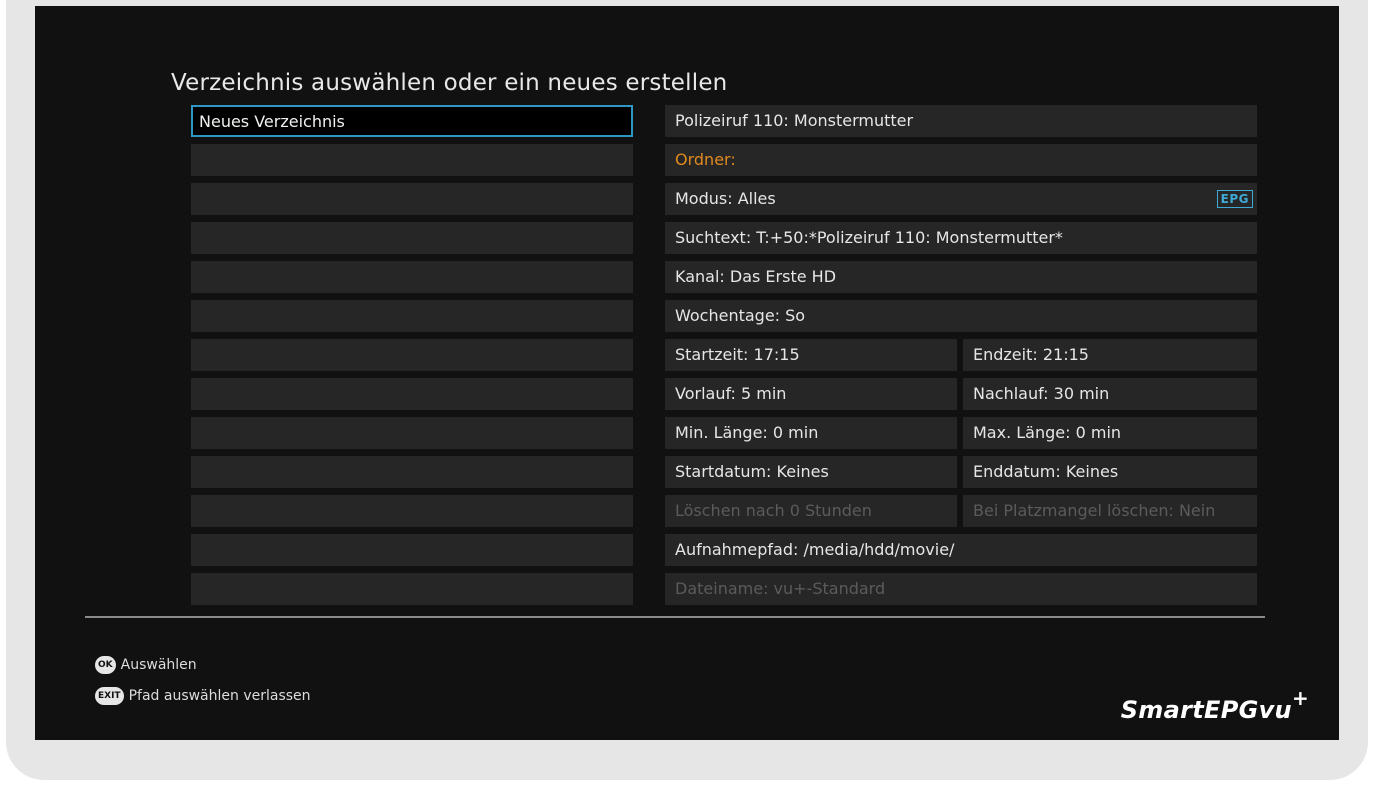 Image resolution: width=1383 pixels, height=785 pixels. I want to click on margin-before-field: Vorlauf: 5 min, so click(811, 394).